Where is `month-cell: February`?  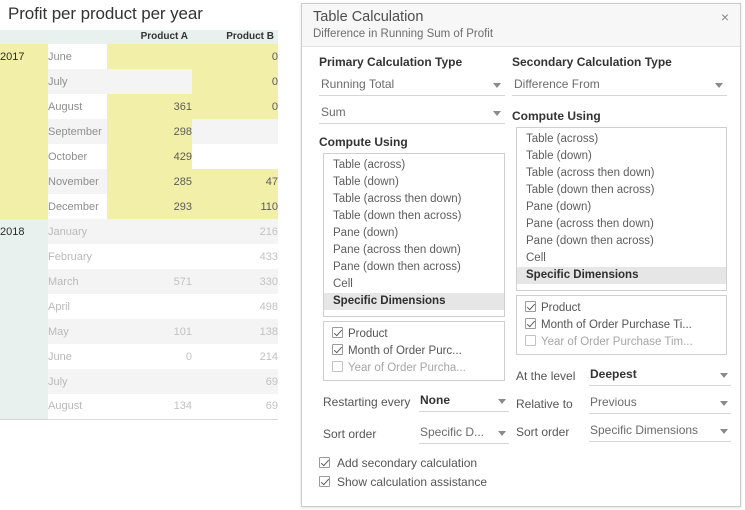
month-cell: February is located at coordinates (77, 256).